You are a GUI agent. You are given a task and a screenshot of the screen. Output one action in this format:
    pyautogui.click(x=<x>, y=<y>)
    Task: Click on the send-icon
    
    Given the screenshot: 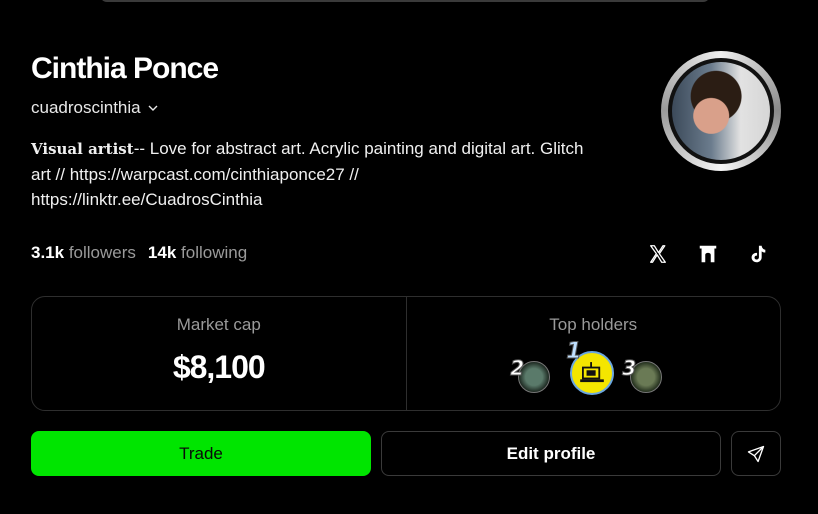 What is the action you would take?
    pyautogui.click(x=756, y=453)
    